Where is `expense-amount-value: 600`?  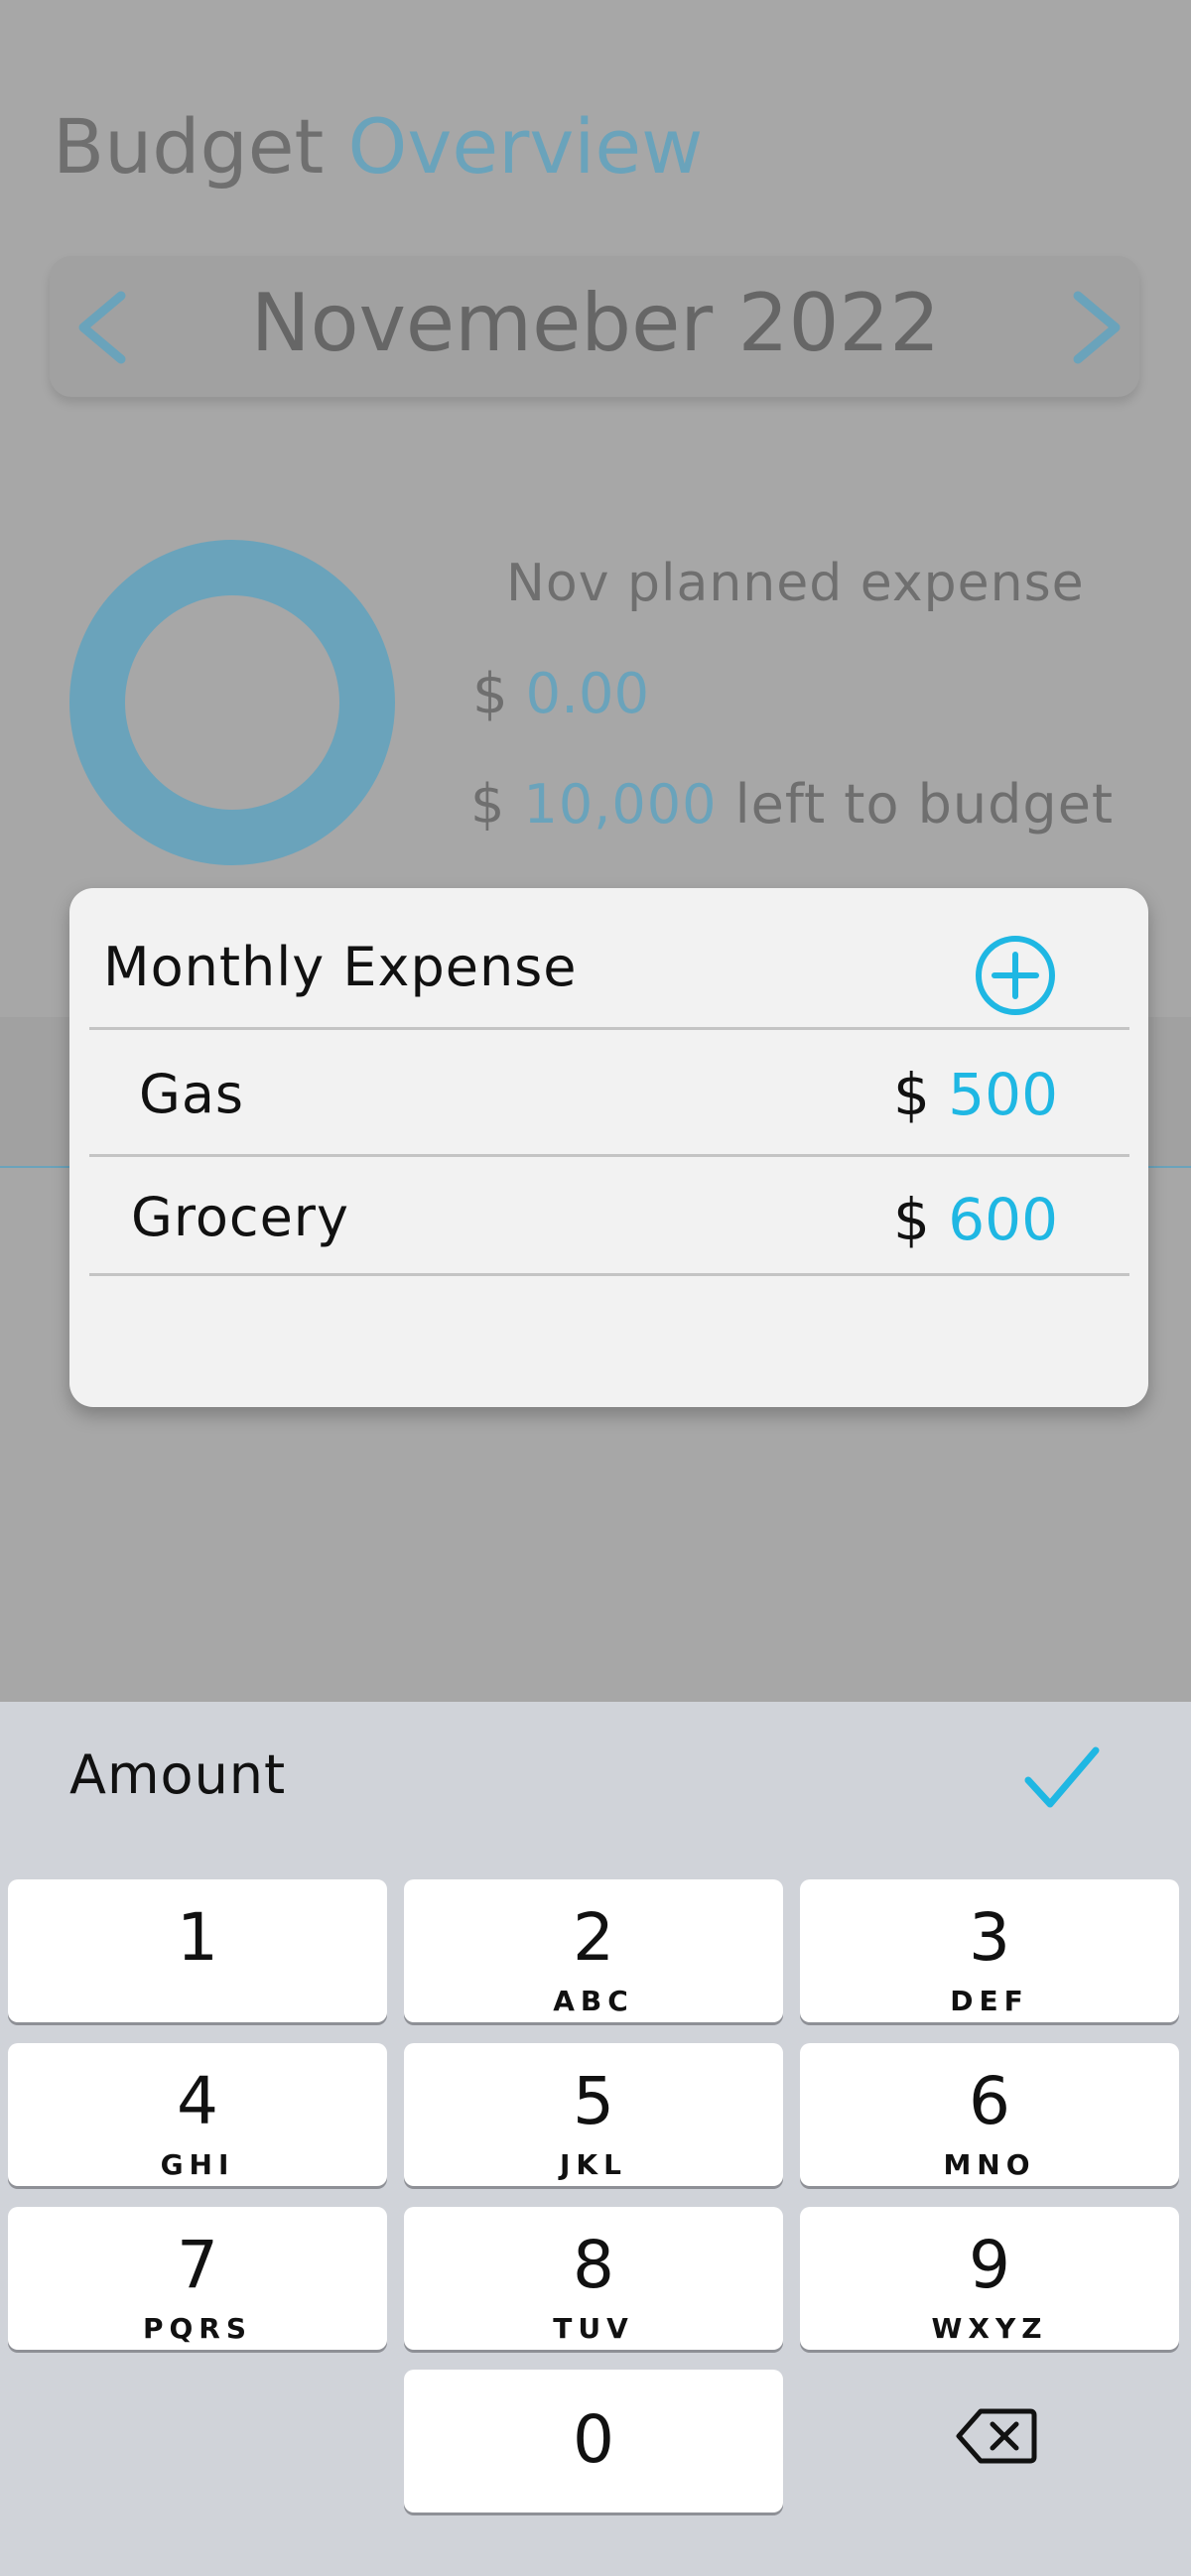 expense-amount-value: 600 is located at coordinates (1003, 1220).